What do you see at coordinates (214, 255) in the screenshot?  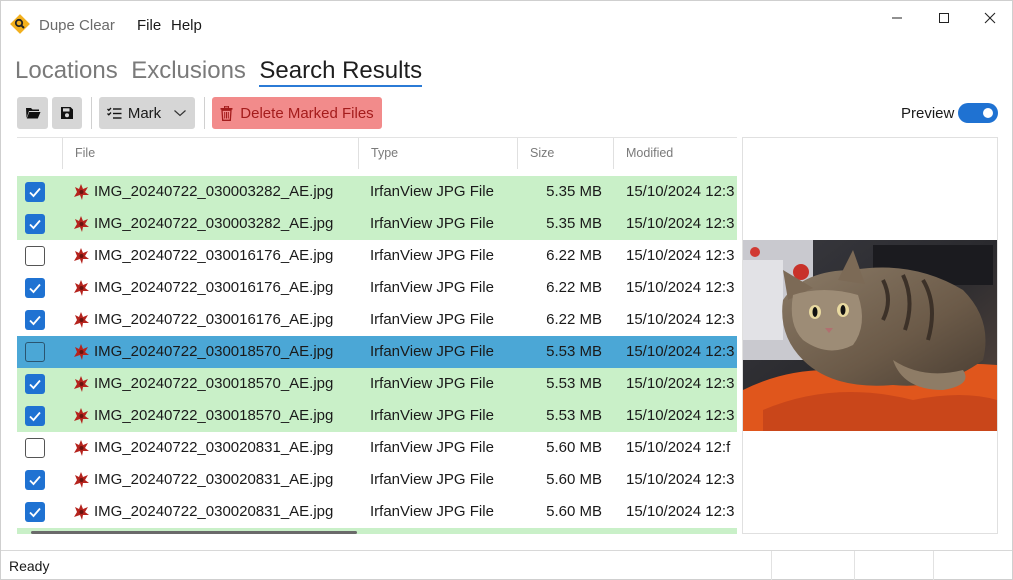 I see `cell-file: IMG_20240722_030016176_AE.jpg` at bounding box center [214, 255].